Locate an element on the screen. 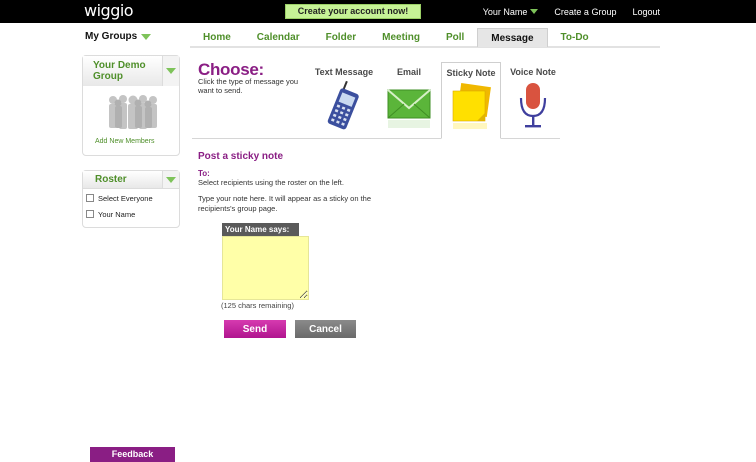 The height and width of the screenshot is (462, 756). tab-meeting: Meeting is located at coordinates (401, 37).